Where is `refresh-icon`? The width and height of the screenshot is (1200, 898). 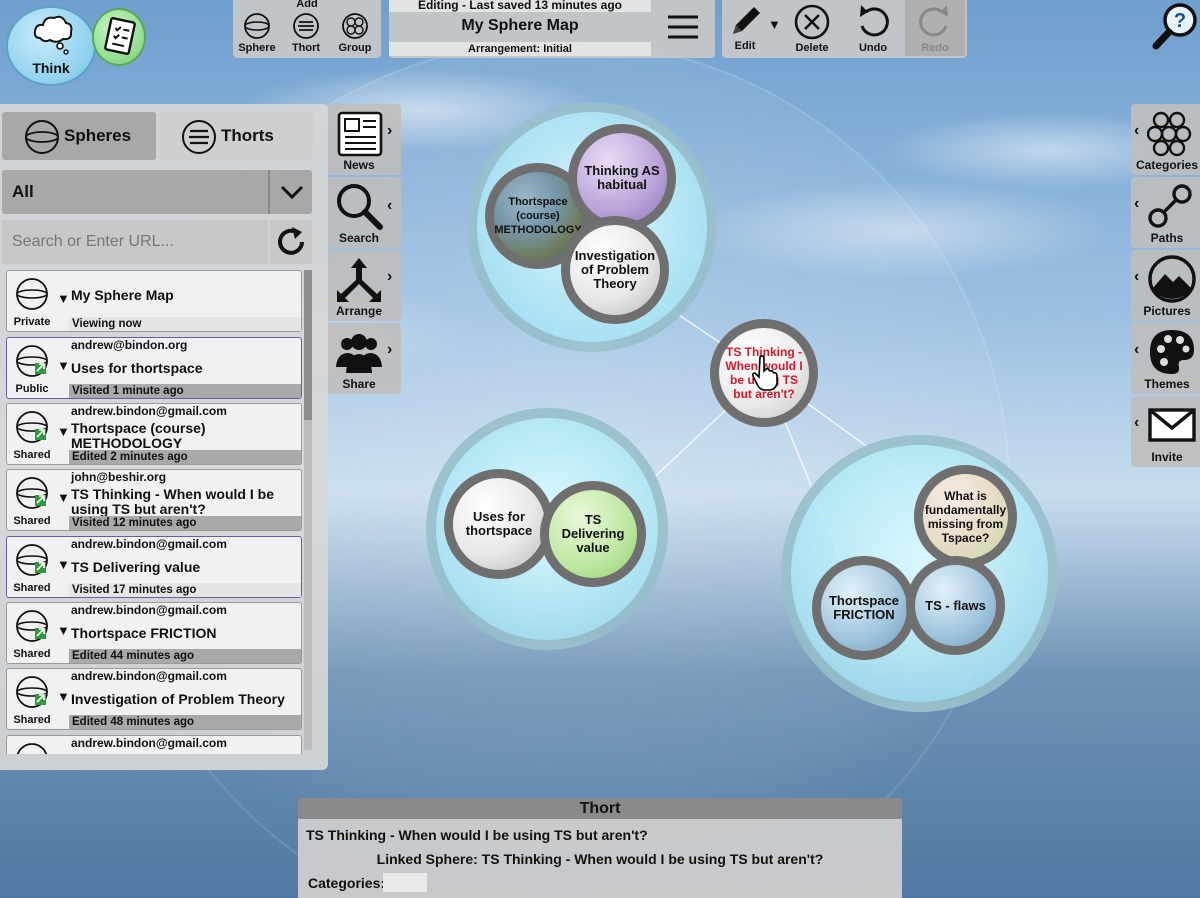 refresh-icon is located at coordinates (291, 241).